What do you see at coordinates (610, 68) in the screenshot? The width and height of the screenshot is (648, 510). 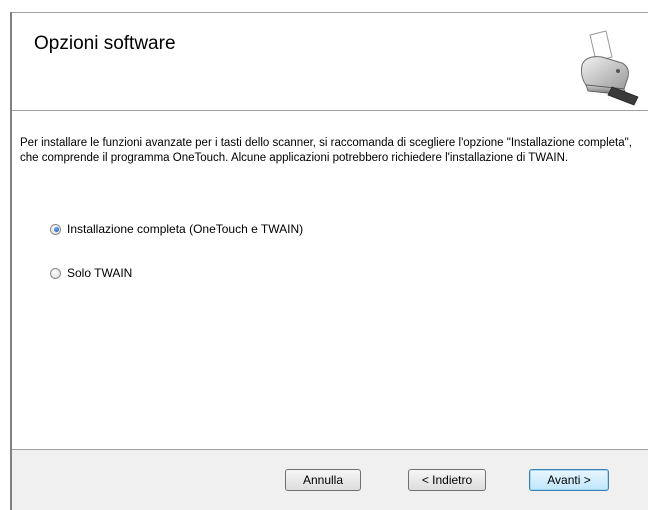 I see `scanner-icon` at bounding box center [610, 68].